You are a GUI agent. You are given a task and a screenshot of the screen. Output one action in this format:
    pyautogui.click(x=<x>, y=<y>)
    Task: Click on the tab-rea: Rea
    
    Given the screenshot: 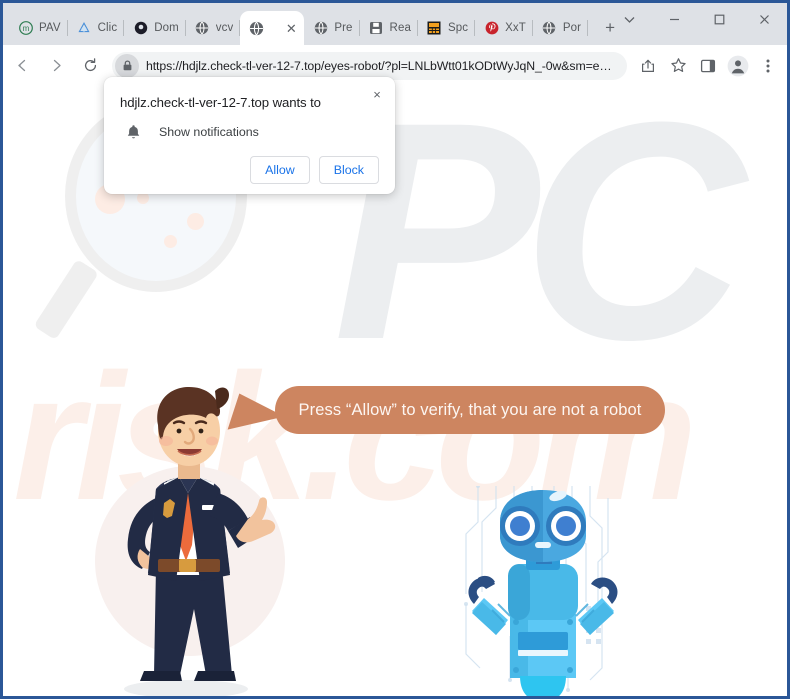 What is the action you would take?
    pyautogui.click(x=389, y=28)
    